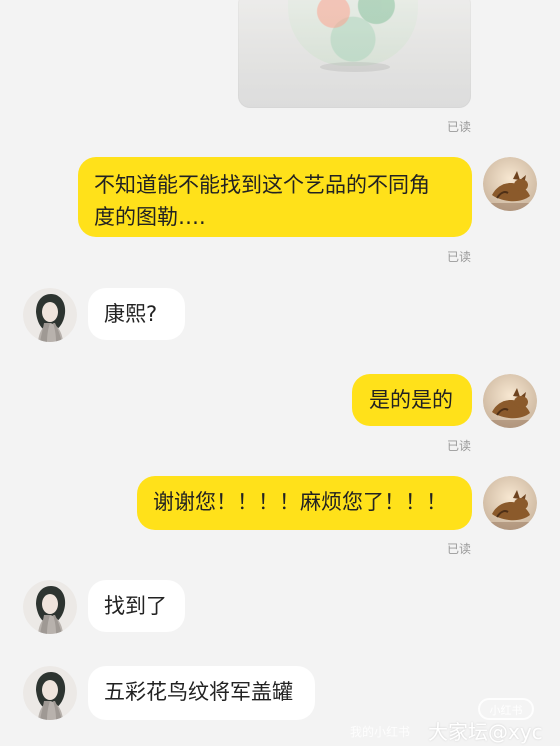 The width and height of the screenshot is (560, 746). I want to click on image-overlay, so click(354, 54).